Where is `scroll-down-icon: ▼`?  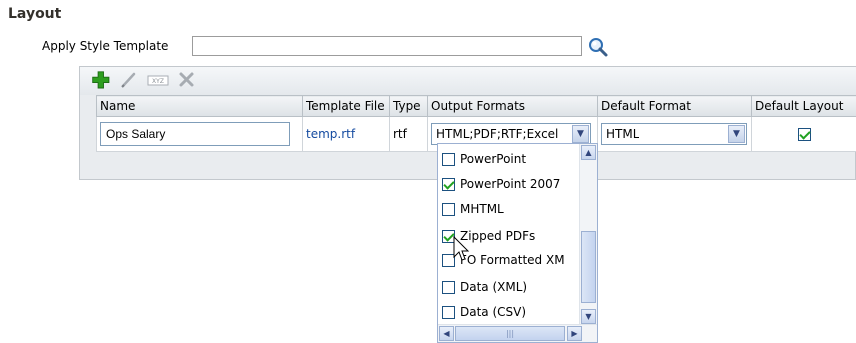 scroll-down-icon: ▼ is located at coordinates (588, 316).